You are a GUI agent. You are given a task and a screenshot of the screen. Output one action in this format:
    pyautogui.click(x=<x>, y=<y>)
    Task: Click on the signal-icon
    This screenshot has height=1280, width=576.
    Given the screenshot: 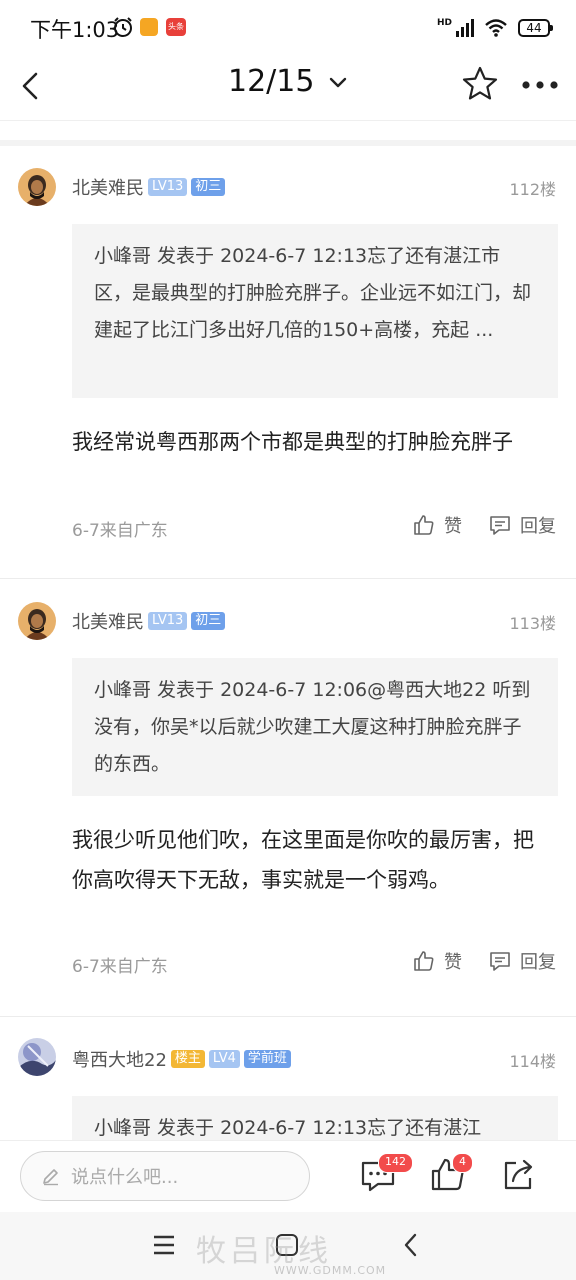 What is the action you would take?
    pyautogui.click(x=465, y=28)
    